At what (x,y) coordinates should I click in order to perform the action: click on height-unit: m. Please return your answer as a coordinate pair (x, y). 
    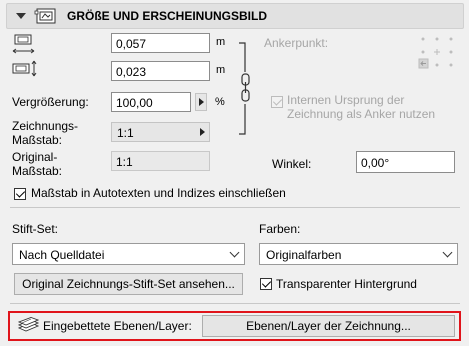
    Looking at the image, I should click on (221, 70).